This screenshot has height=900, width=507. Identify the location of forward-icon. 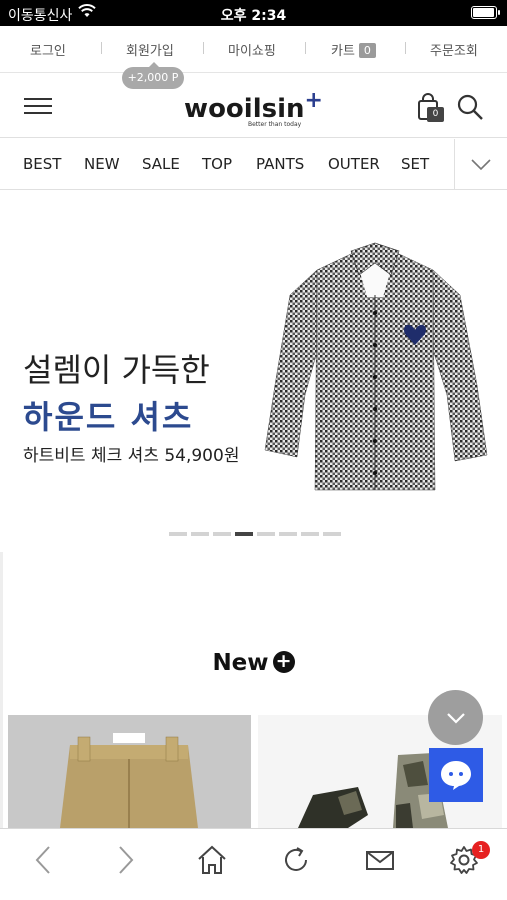
(126, 862).